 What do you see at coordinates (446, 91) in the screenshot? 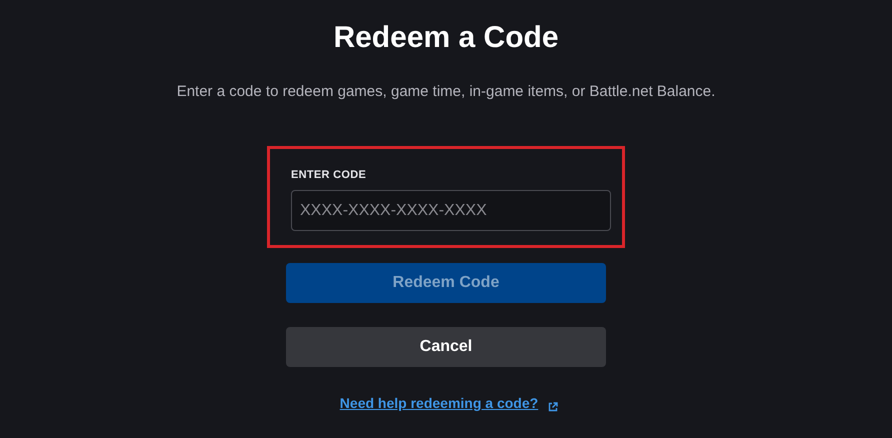
I see `description-text: Enter a code to redeem games, game time, in-game items, or Battle.net Balance.` at bounding box center [446, 91].